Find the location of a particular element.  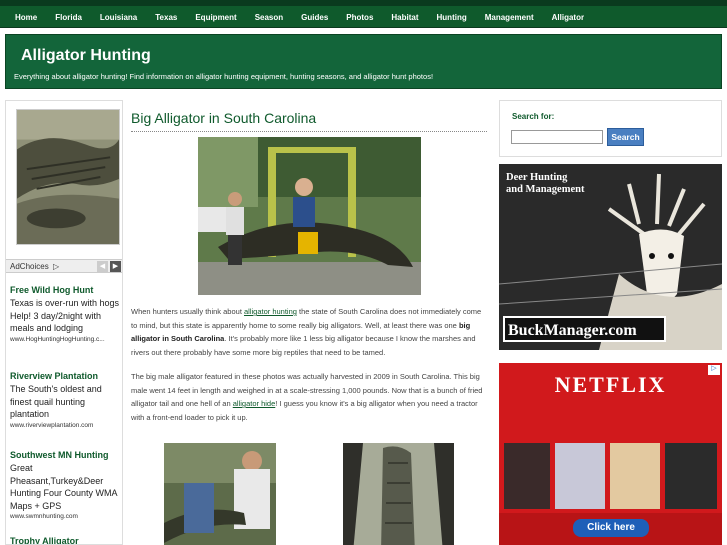

deer-ad-heading: Deer Hunting and Management is located at coordinates (561, 183).